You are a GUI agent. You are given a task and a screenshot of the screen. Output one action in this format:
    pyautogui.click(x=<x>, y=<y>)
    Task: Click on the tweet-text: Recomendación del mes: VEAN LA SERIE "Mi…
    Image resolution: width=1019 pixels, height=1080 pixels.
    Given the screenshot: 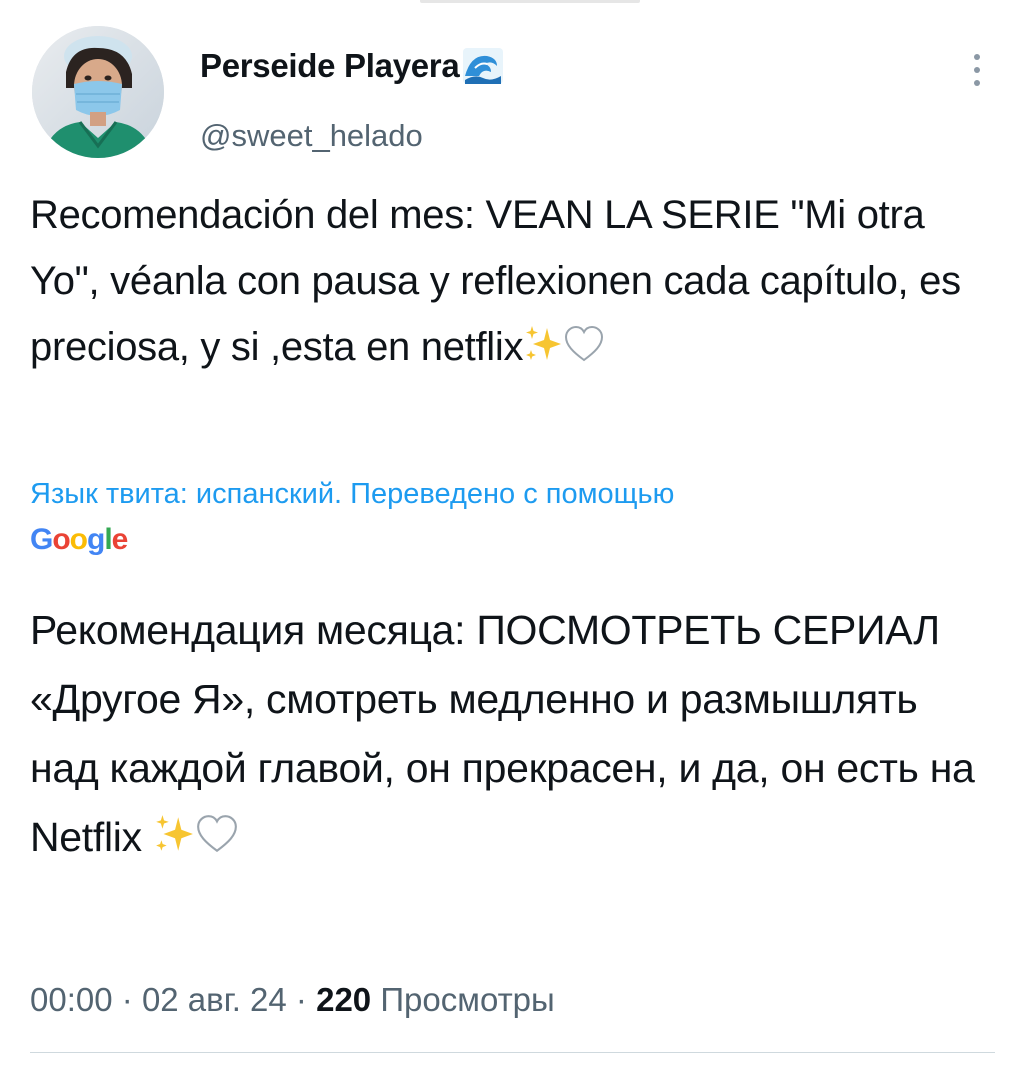 What is the action you would take?
    pyautogui.click(x=495, y=281)
    